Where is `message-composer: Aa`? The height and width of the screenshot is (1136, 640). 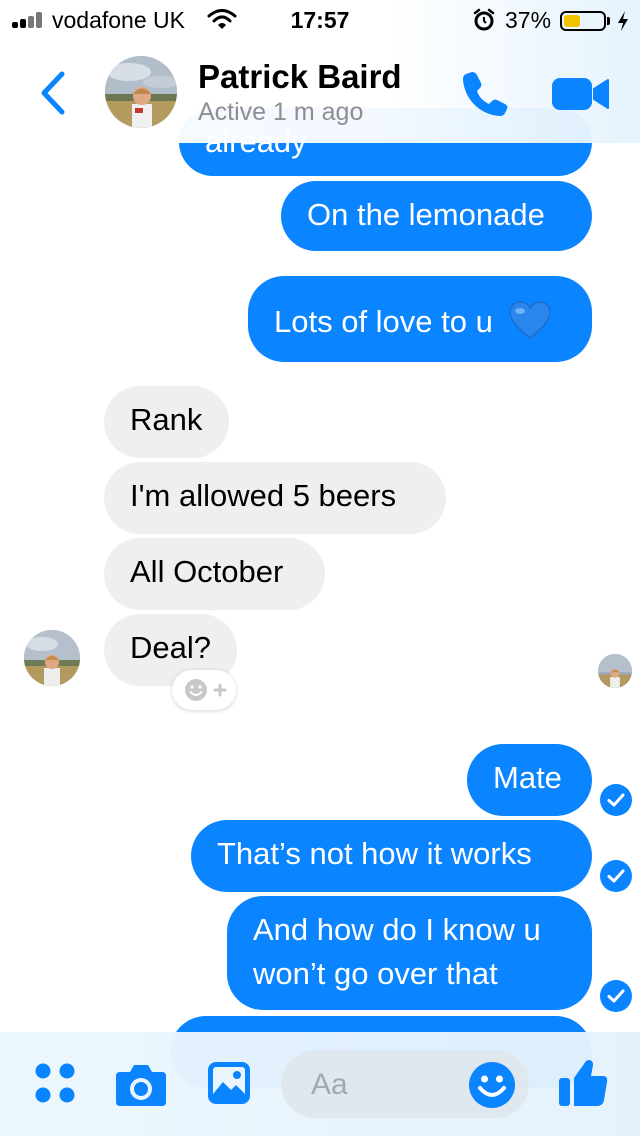 message-composer: Aa is located at coordinates (320, 1084).